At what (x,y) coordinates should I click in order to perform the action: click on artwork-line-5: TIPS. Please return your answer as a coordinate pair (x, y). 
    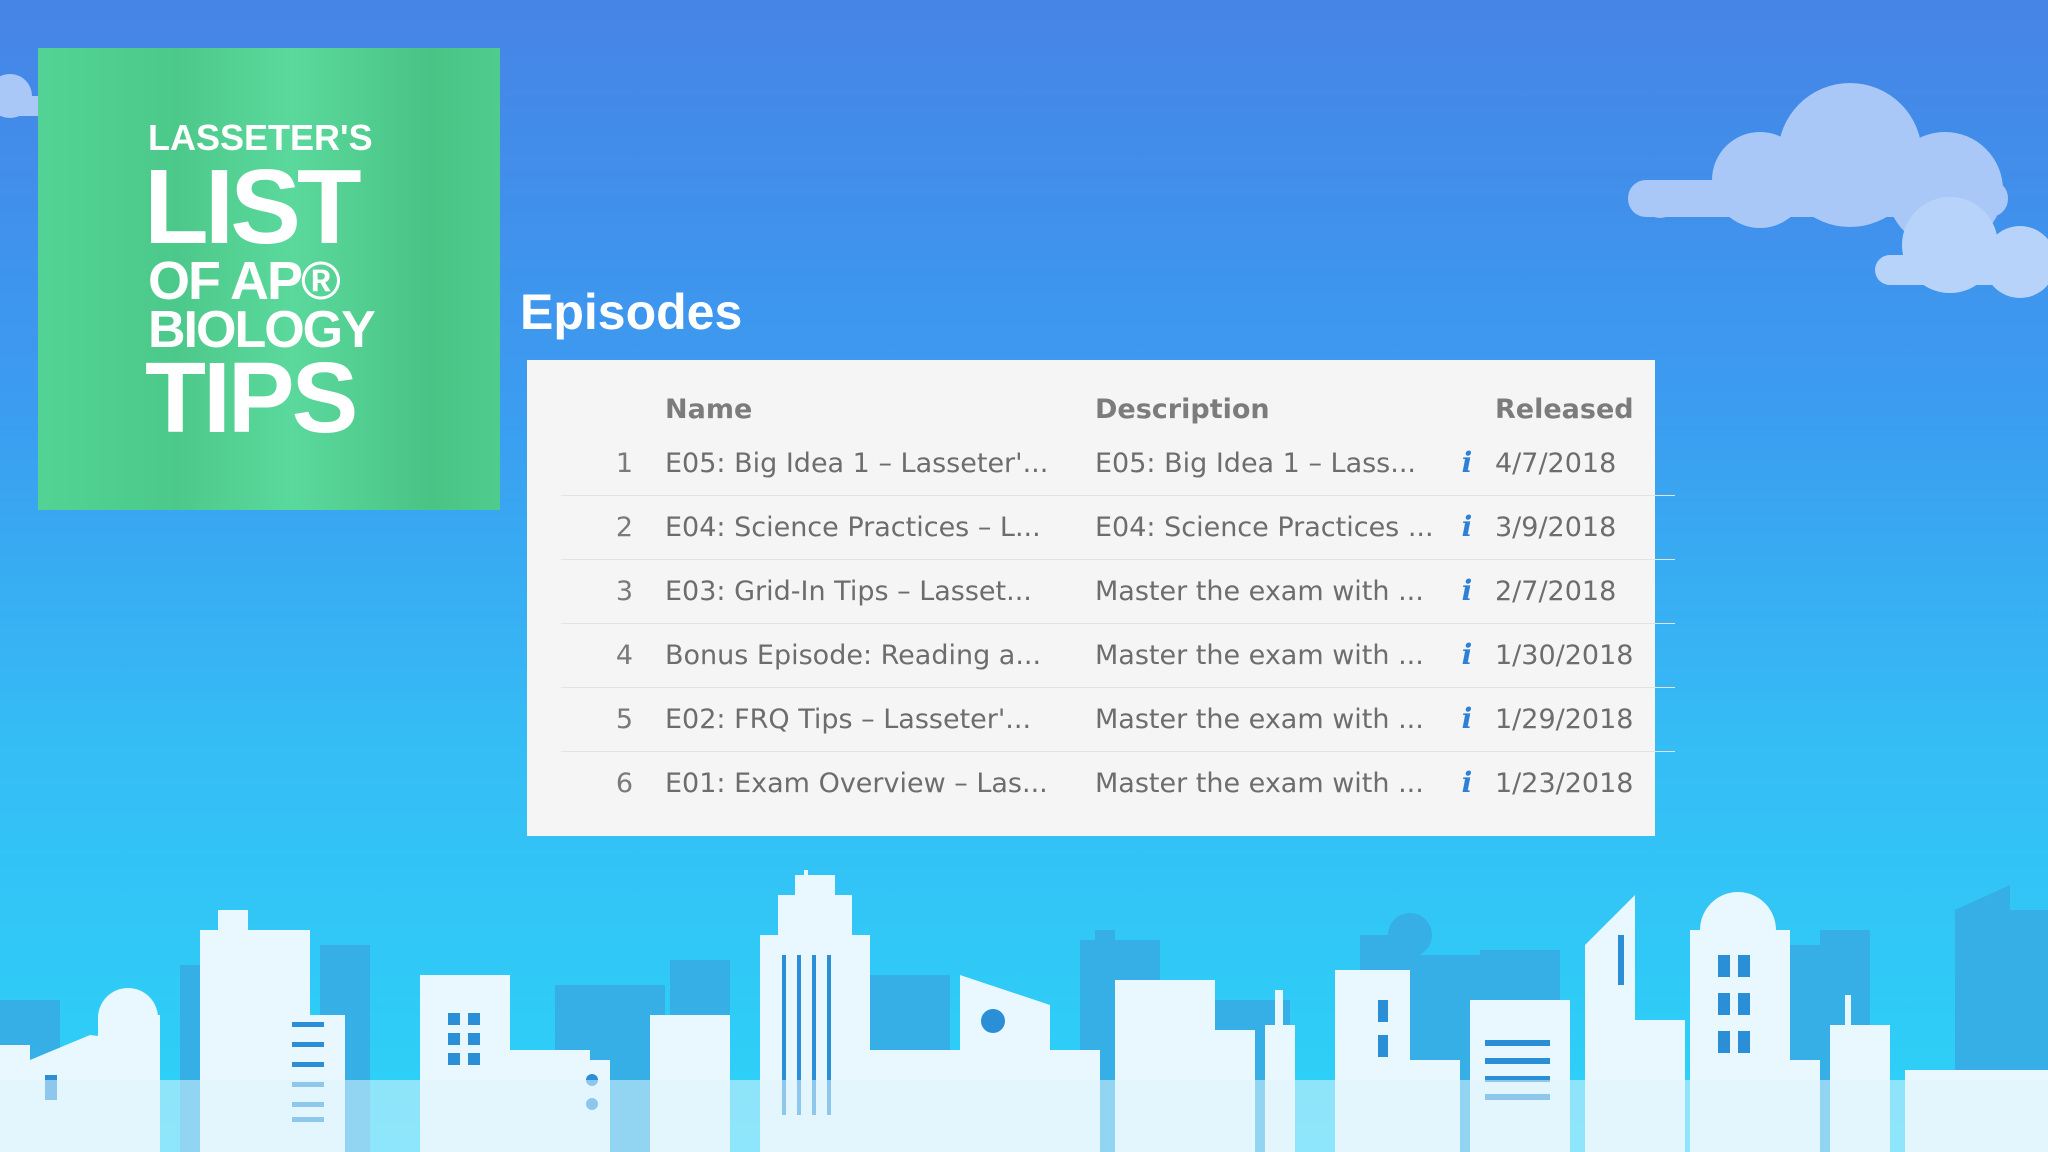
    Looking at the image, I should click on (251, 398).